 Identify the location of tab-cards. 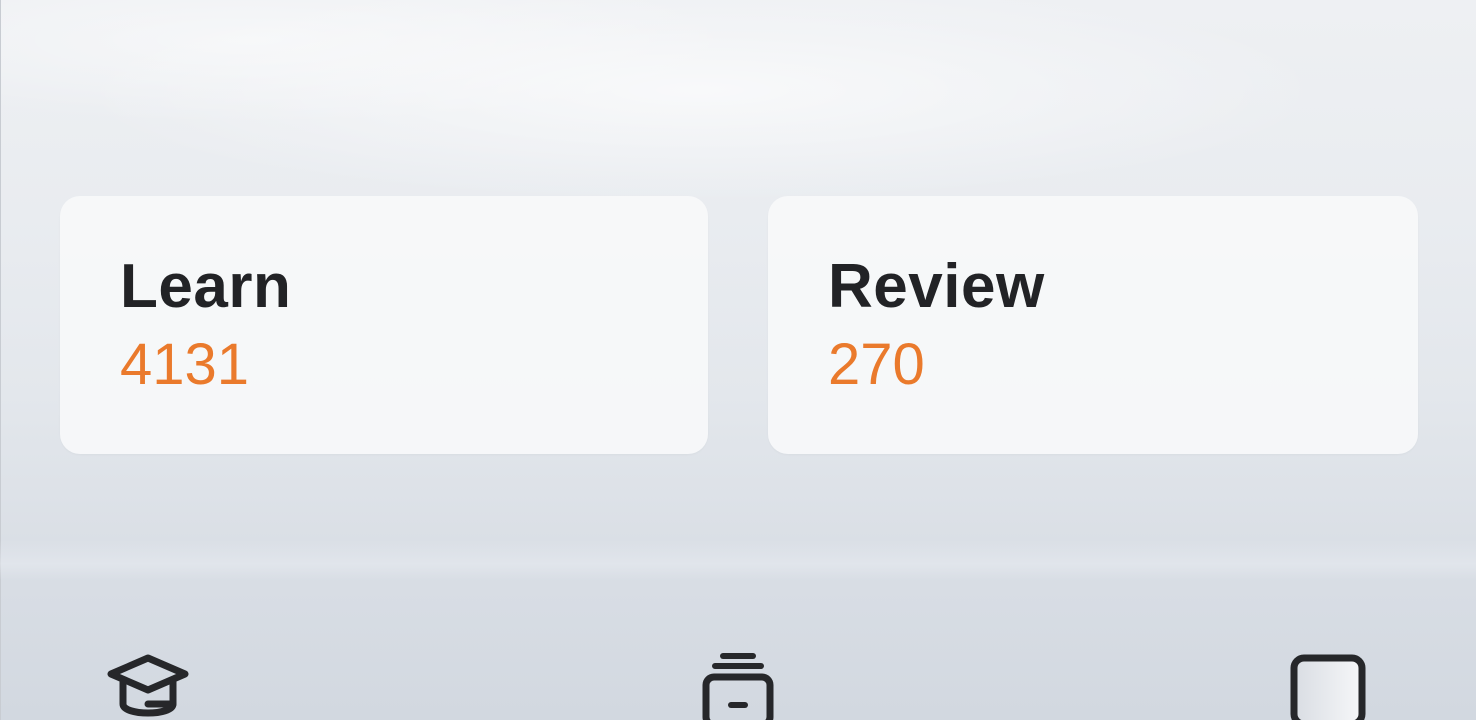
(738, 685).